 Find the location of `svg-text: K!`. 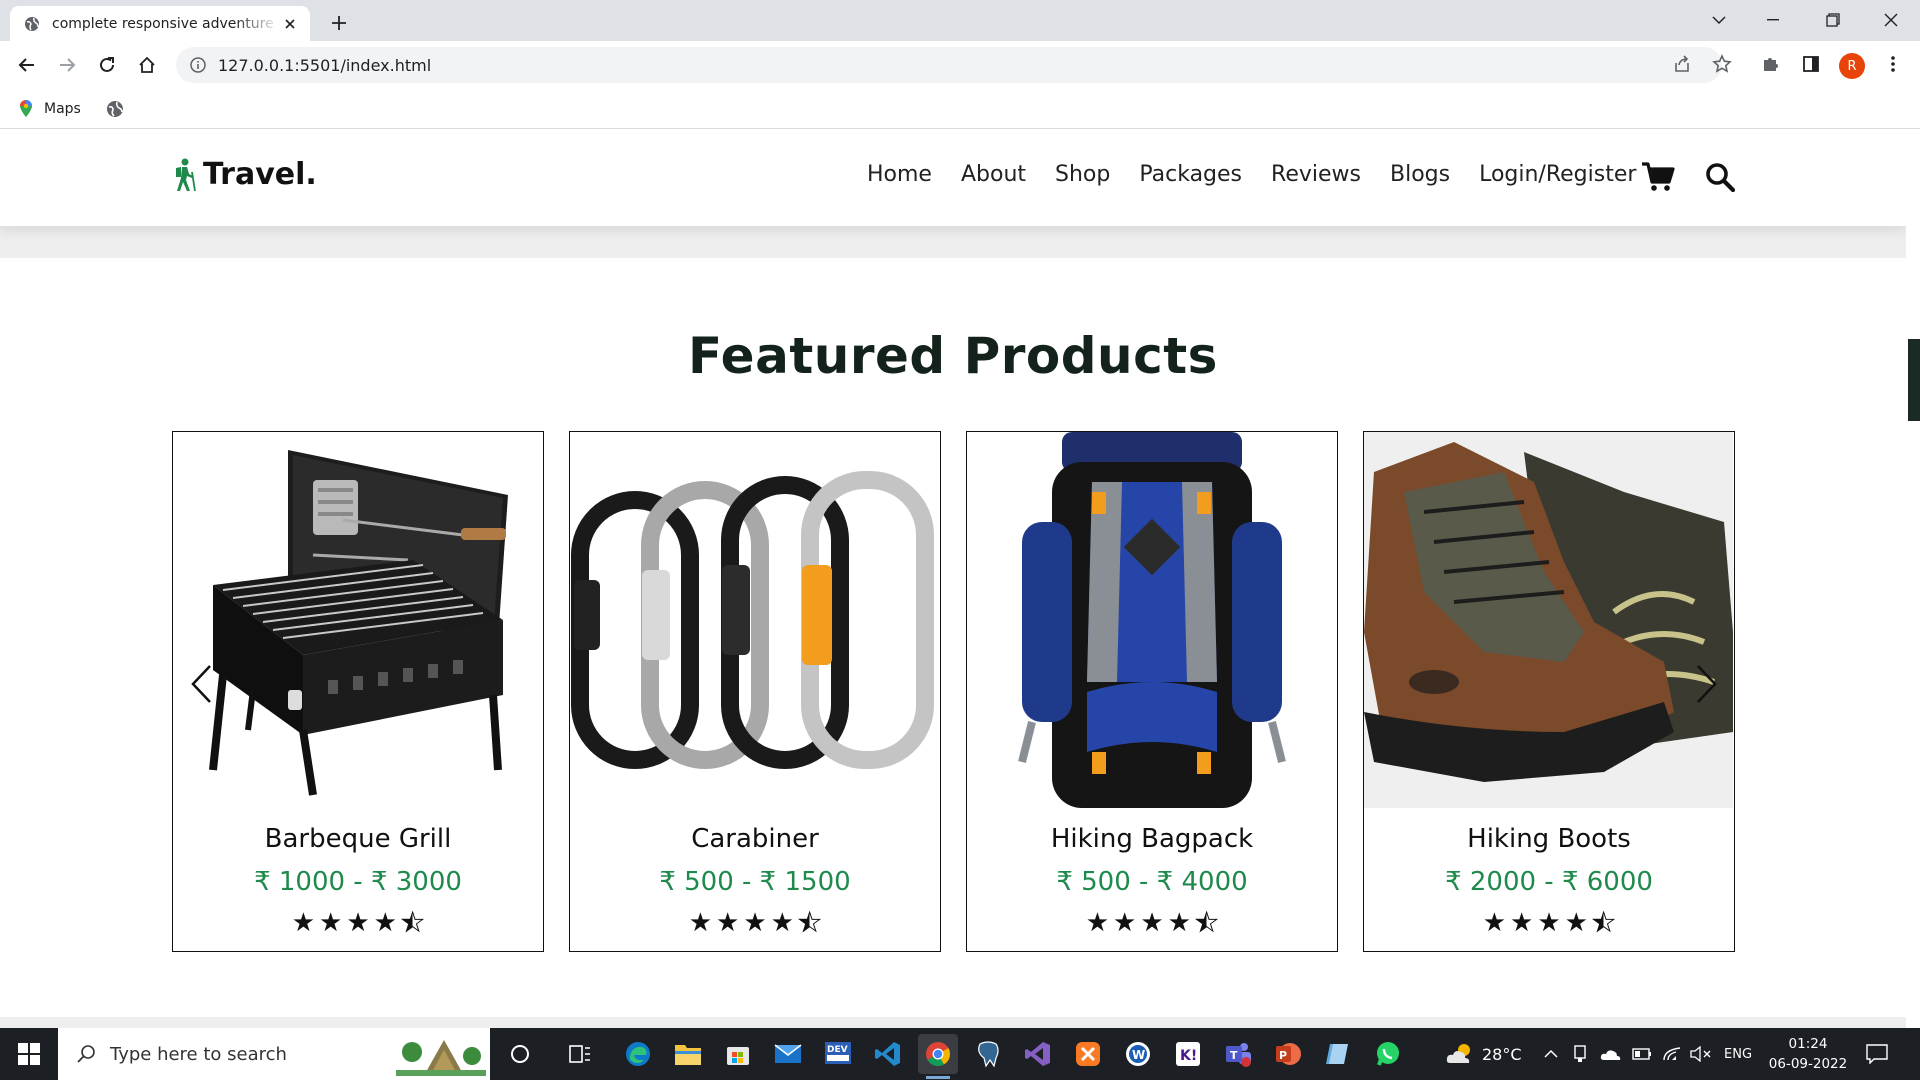

svg-text: K! is located at coordinates (1188, 1056).